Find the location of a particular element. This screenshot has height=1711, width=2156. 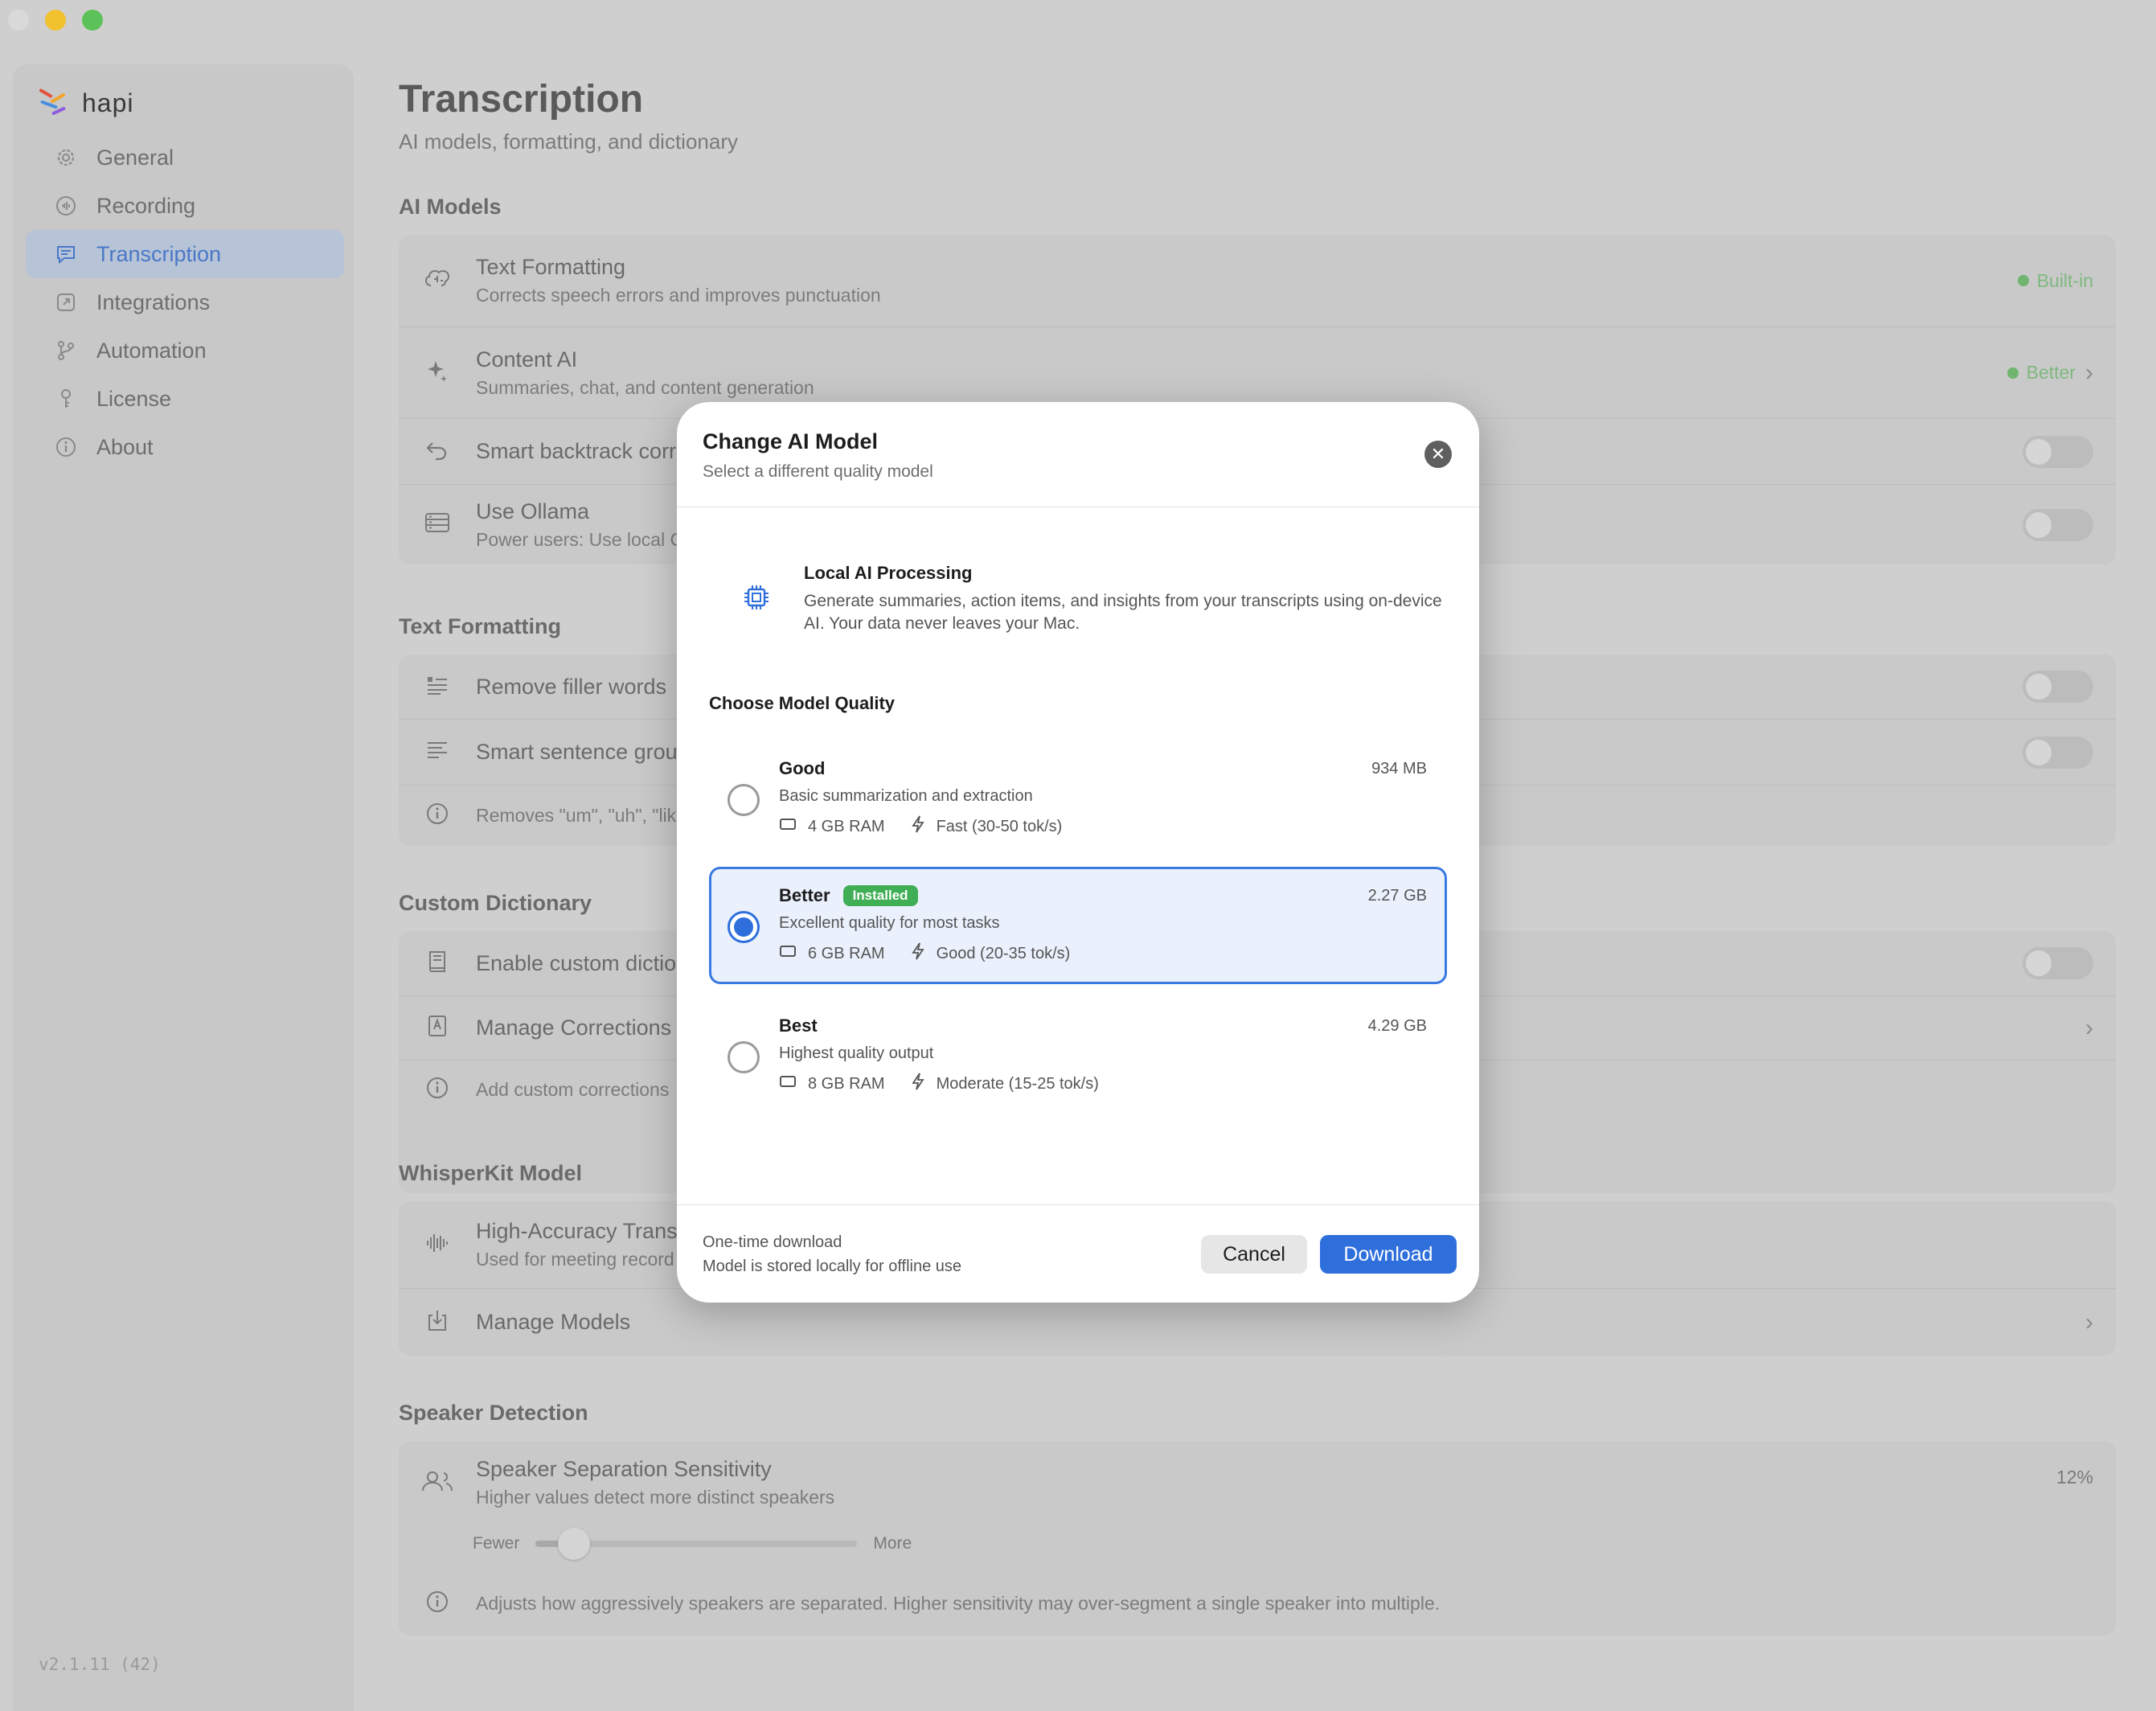

footer-line-2: Model is stored locally for offline use is located at coordinates (832, 1266).